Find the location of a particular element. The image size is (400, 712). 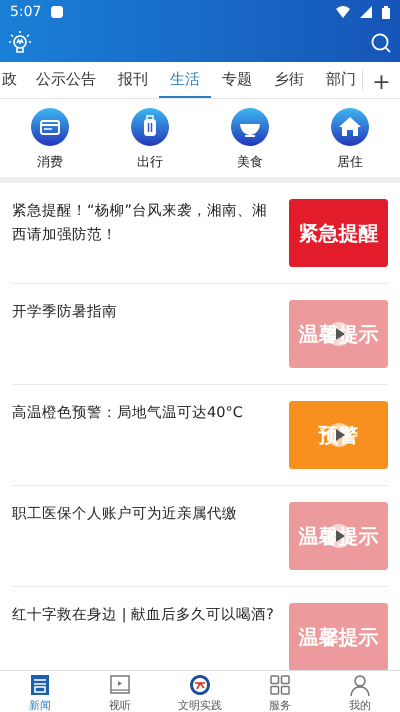

wifi-icon is located at coordinates (343, 12).